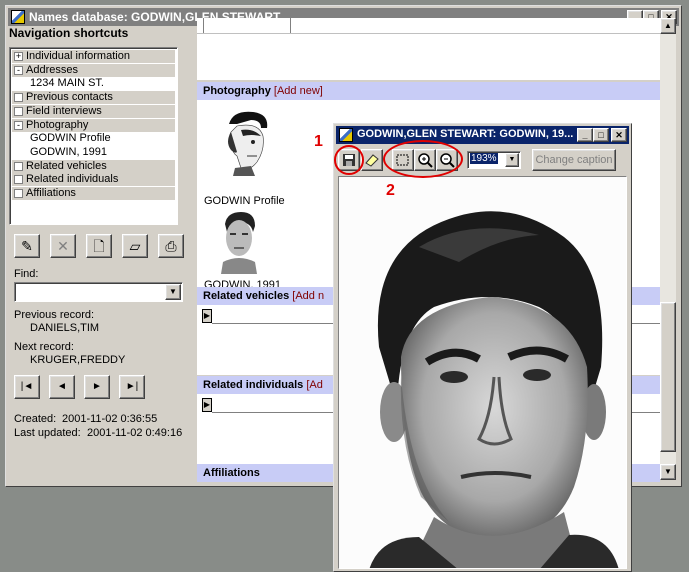 The width and height of the screenshot is (689, 572). What do you see at coordinates (207, 316) in the screenshot?
I see `vehicles-row-marker-icon: ▶` at bounding box center [207, 316].